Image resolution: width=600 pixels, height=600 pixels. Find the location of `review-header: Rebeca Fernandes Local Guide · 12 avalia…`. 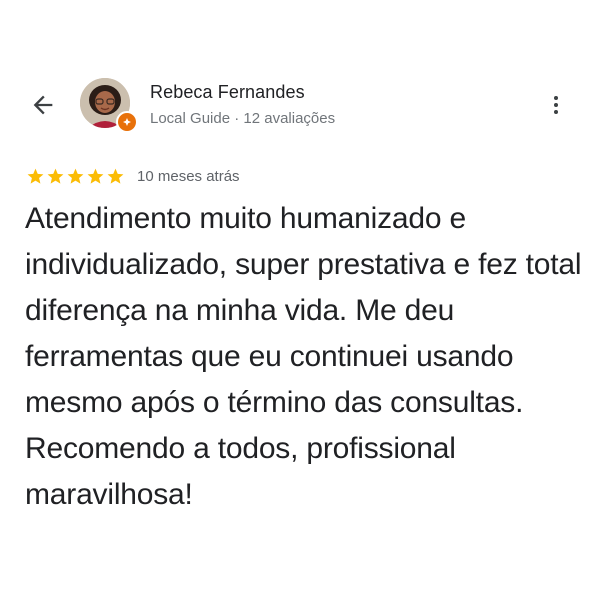

review-header: Rebeca Fernandes Local Guide · 12 avalia… is located at coordinates (300, 104).